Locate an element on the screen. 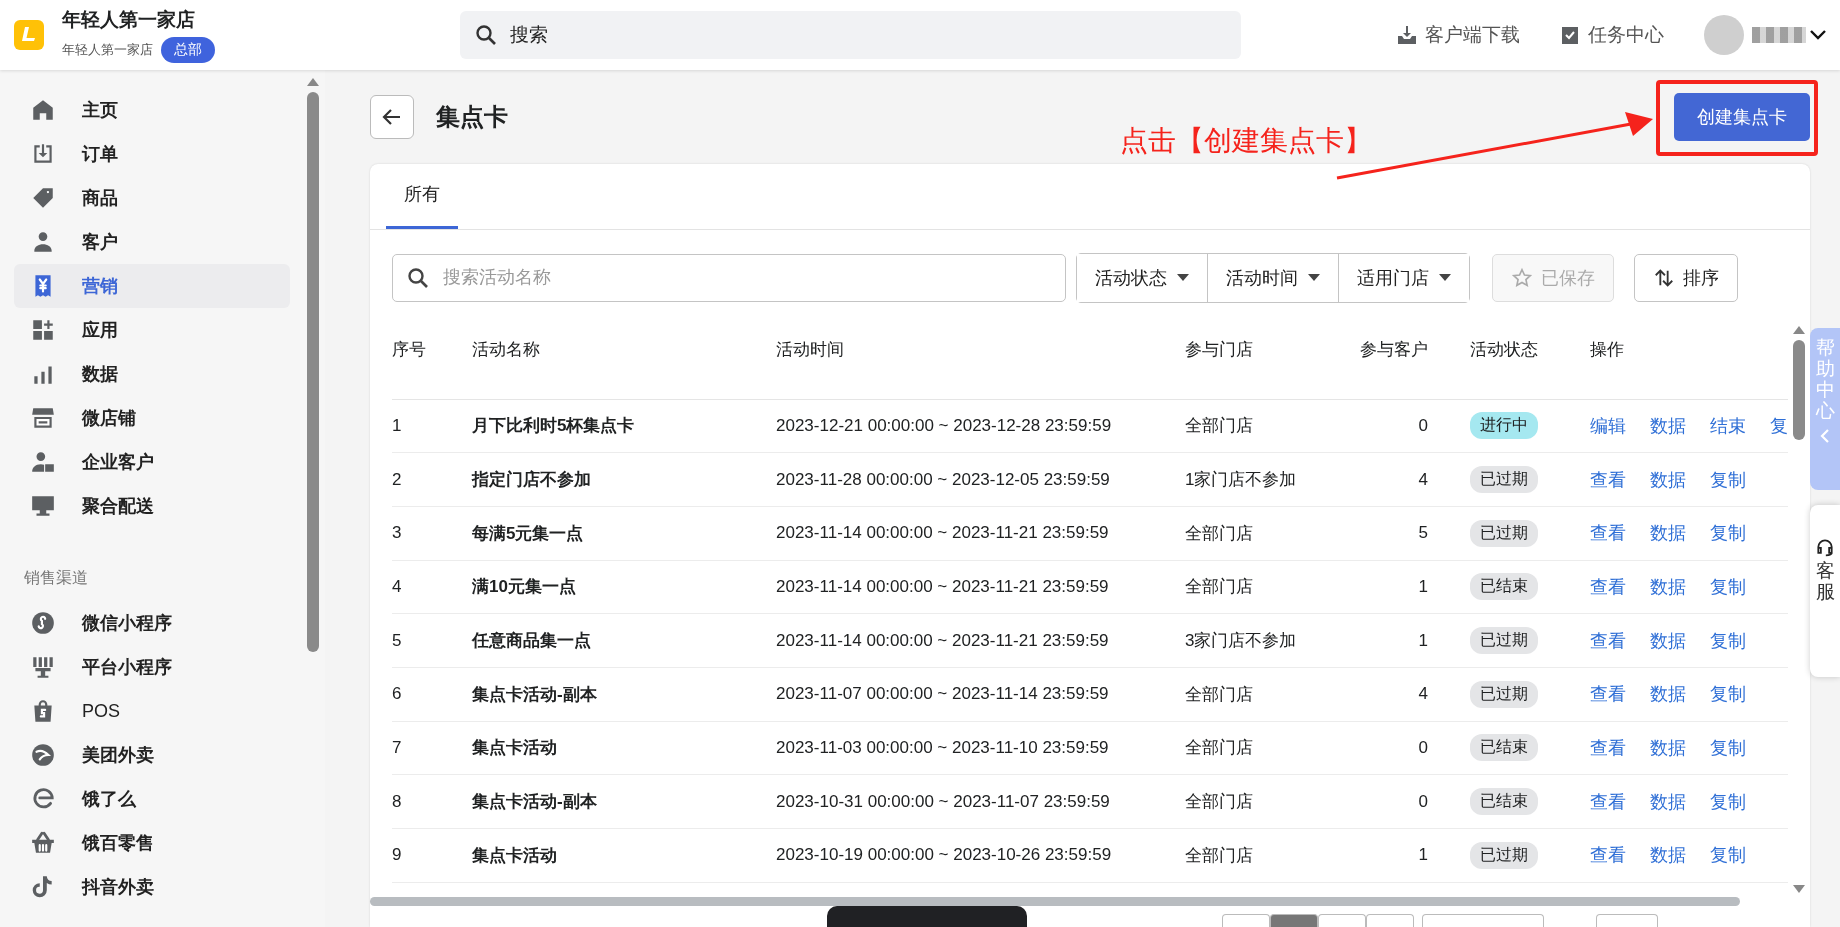 The width and height of the screenshot is (1840, 927). page-size-select is located at coordinates (1483, 920).